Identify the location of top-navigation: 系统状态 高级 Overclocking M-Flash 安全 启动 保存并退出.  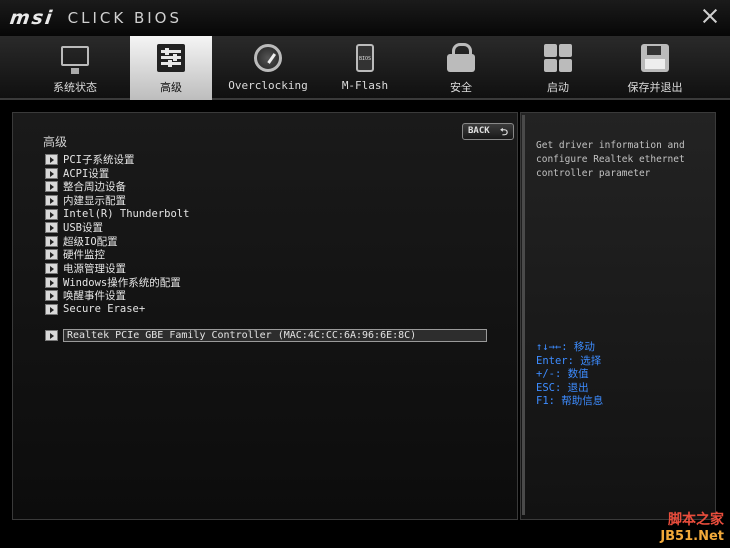
(365, 68).